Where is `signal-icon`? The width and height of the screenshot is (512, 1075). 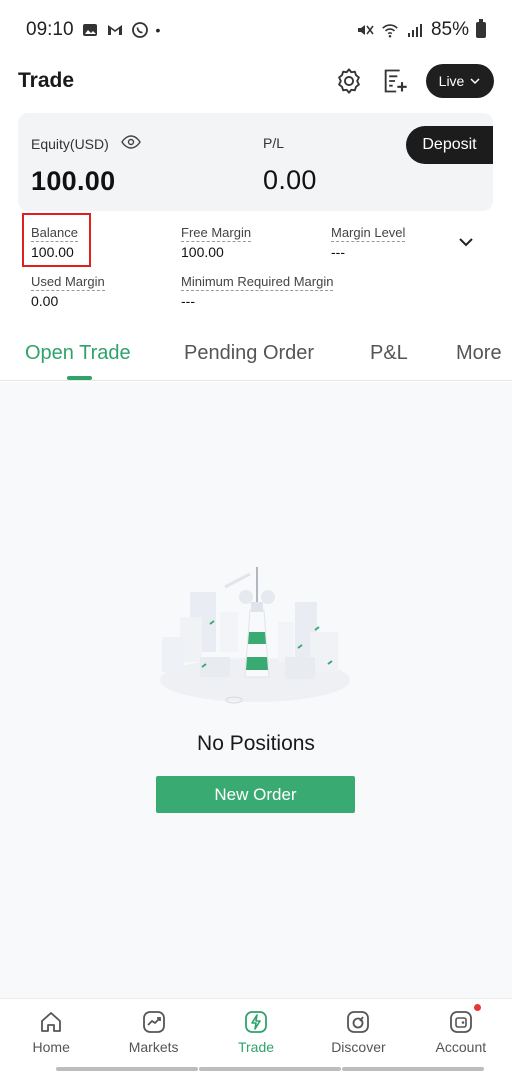
signal-icon is located at coordinates (415, 30).